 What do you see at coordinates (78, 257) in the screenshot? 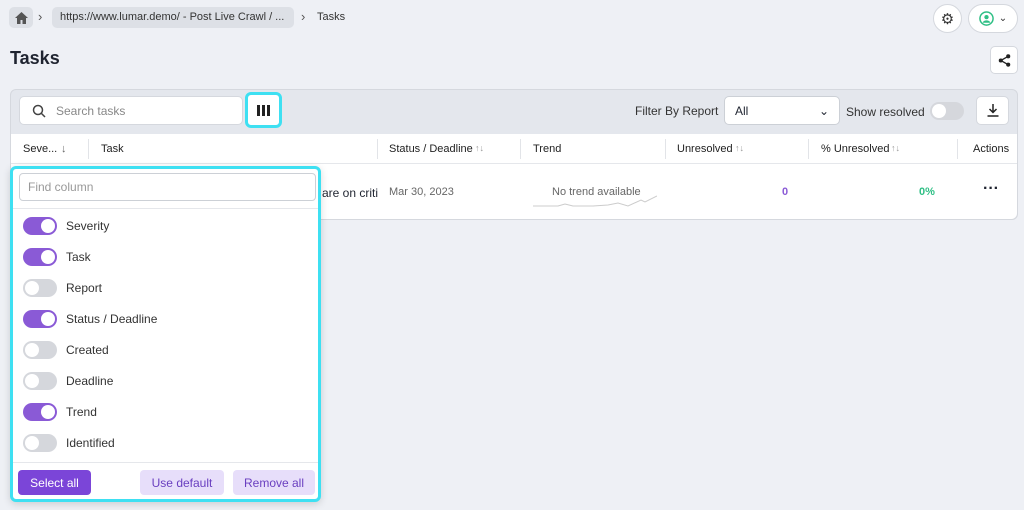
I see `toggle-label: Task` at bounding box center [78, 257].